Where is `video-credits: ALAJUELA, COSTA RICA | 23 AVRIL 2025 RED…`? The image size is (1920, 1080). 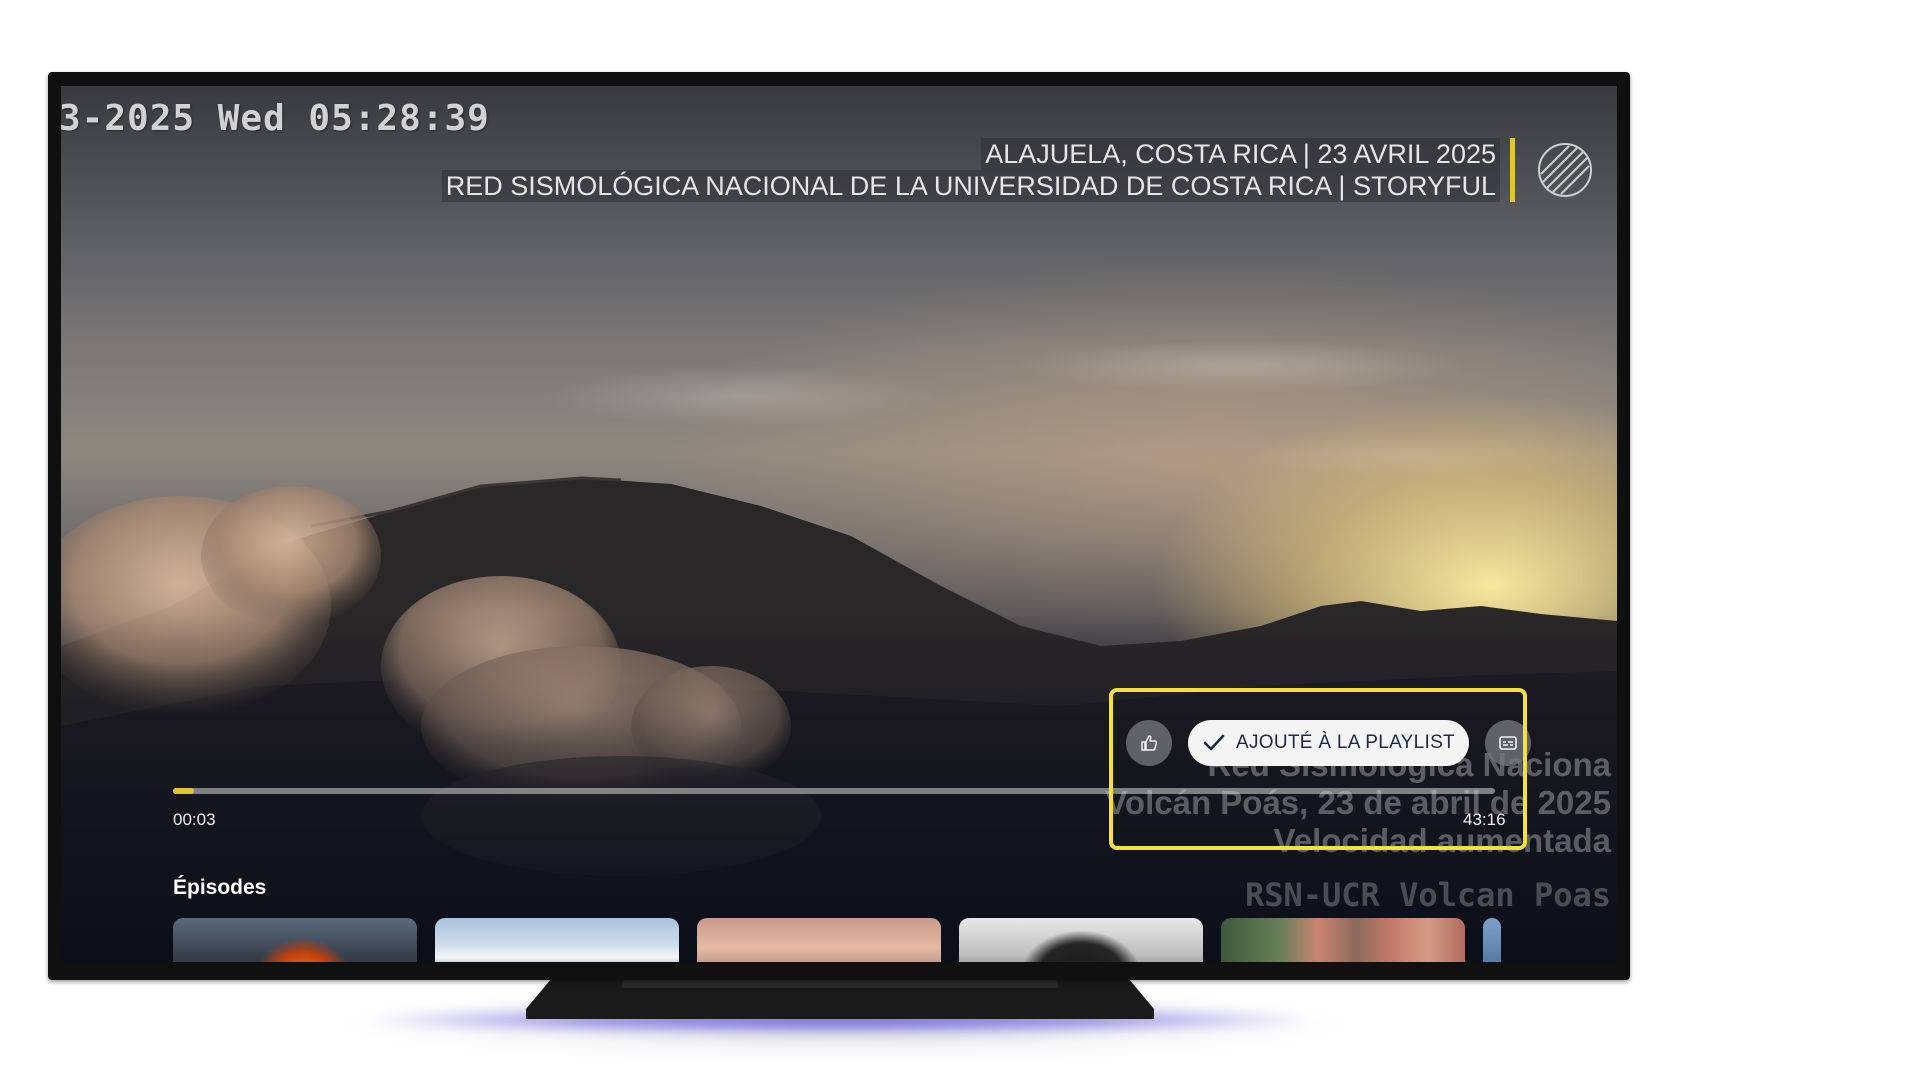
video-credits: ALAJUELA, COSTA RICA | 23 AVRIL 2025 RED… is located at coordinates (978, 170).